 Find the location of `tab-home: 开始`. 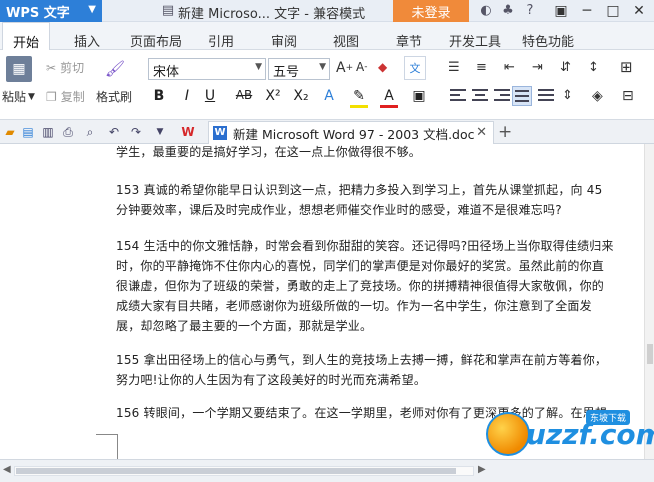

tab-home: 开始 is located at coordinates (26, 36).